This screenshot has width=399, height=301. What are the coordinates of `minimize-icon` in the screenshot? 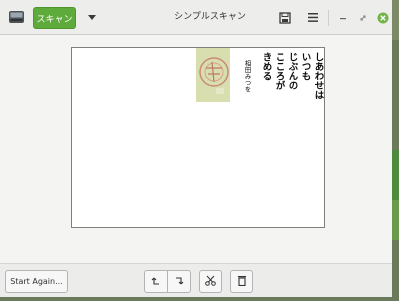 It's located at (342, 17).